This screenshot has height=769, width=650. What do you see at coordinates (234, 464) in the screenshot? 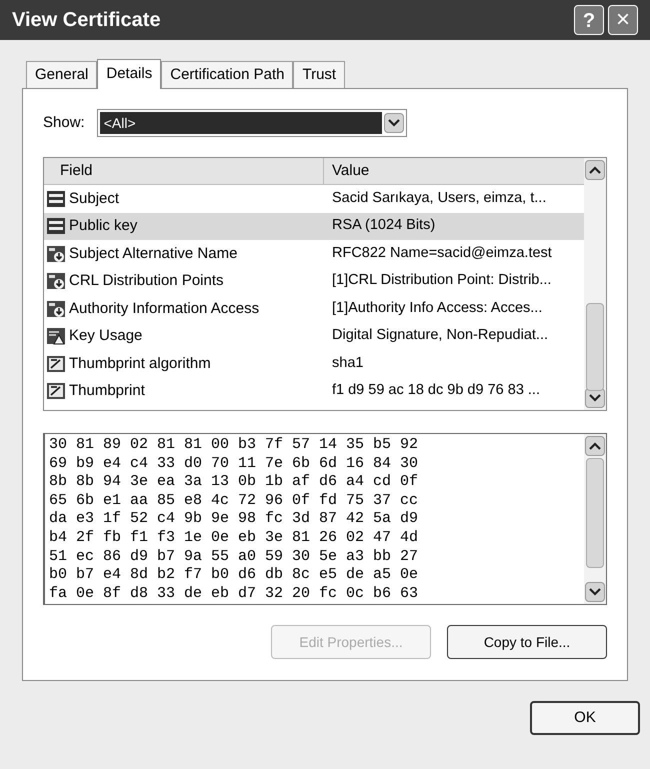
I see `hex-line: 69 b9 e4 c4 33 d0 70 11 7e 6b 6d 16 84 30` at bounding box center [234, 464].